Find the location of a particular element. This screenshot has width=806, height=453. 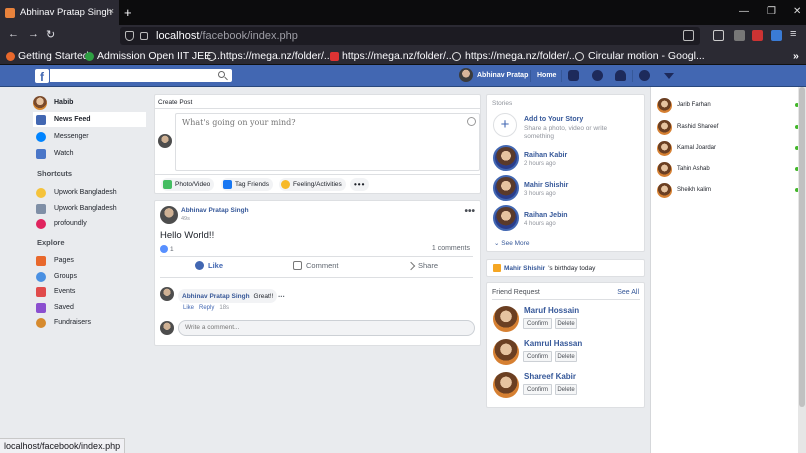

shield-icon is located at coordinates (129, 36).